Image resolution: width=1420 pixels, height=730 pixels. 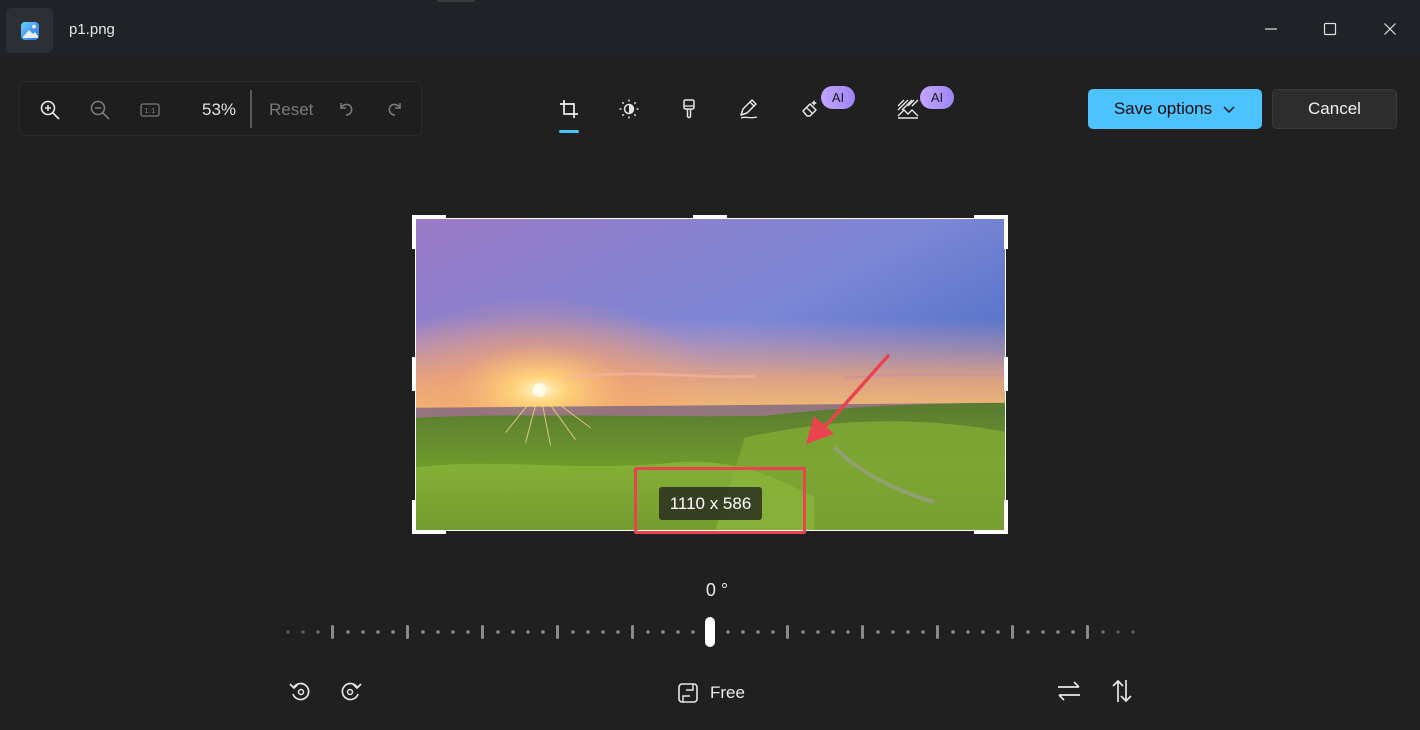 I want to click on brightness-icon, so click(x=629, y=109).